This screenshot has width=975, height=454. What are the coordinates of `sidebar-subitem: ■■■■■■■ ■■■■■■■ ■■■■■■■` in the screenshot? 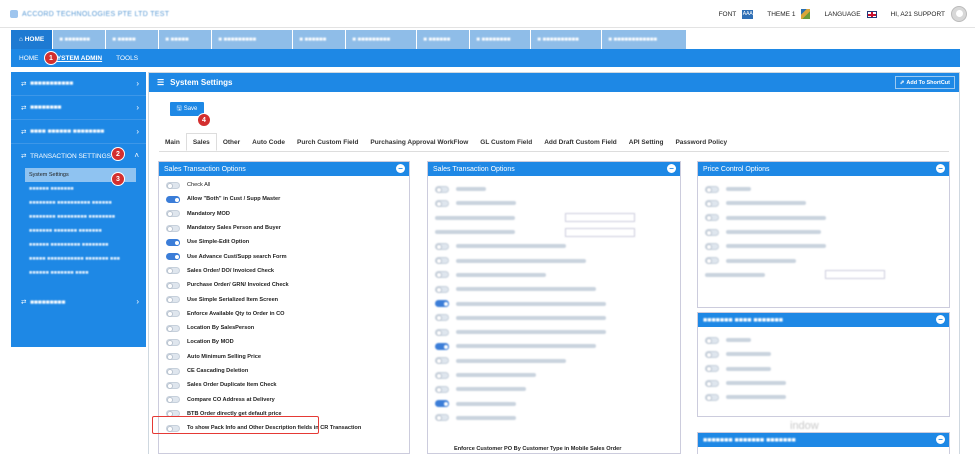 It's located at (78, 231).